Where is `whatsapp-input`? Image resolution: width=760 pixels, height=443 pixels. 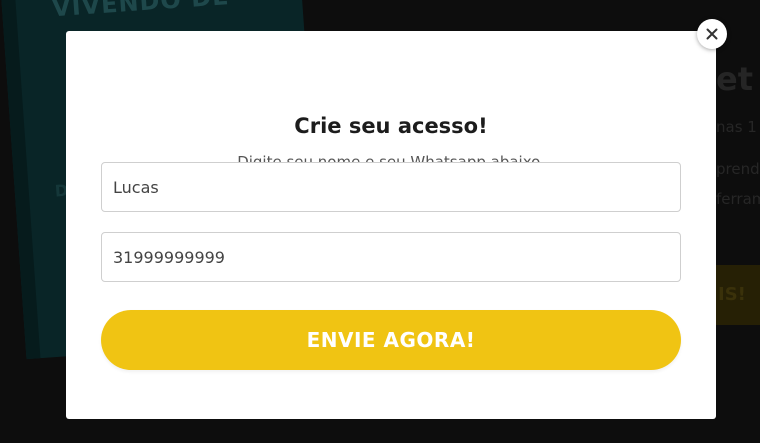
whatsapp-input is located at coordinates (391, 257).